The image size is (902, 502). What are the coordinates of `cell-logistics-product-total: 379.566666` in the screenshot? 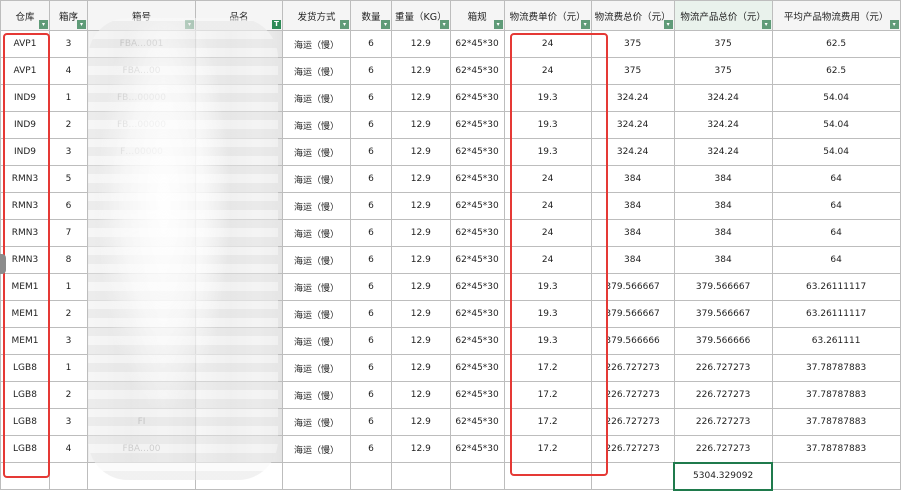 It's located at (723, 341).